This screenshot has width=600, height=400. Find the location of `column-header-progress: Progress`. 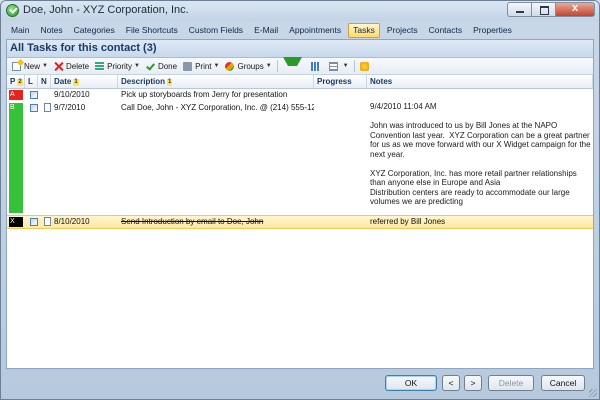

column-header-progress: Progress is located at coordinates (340, 81).